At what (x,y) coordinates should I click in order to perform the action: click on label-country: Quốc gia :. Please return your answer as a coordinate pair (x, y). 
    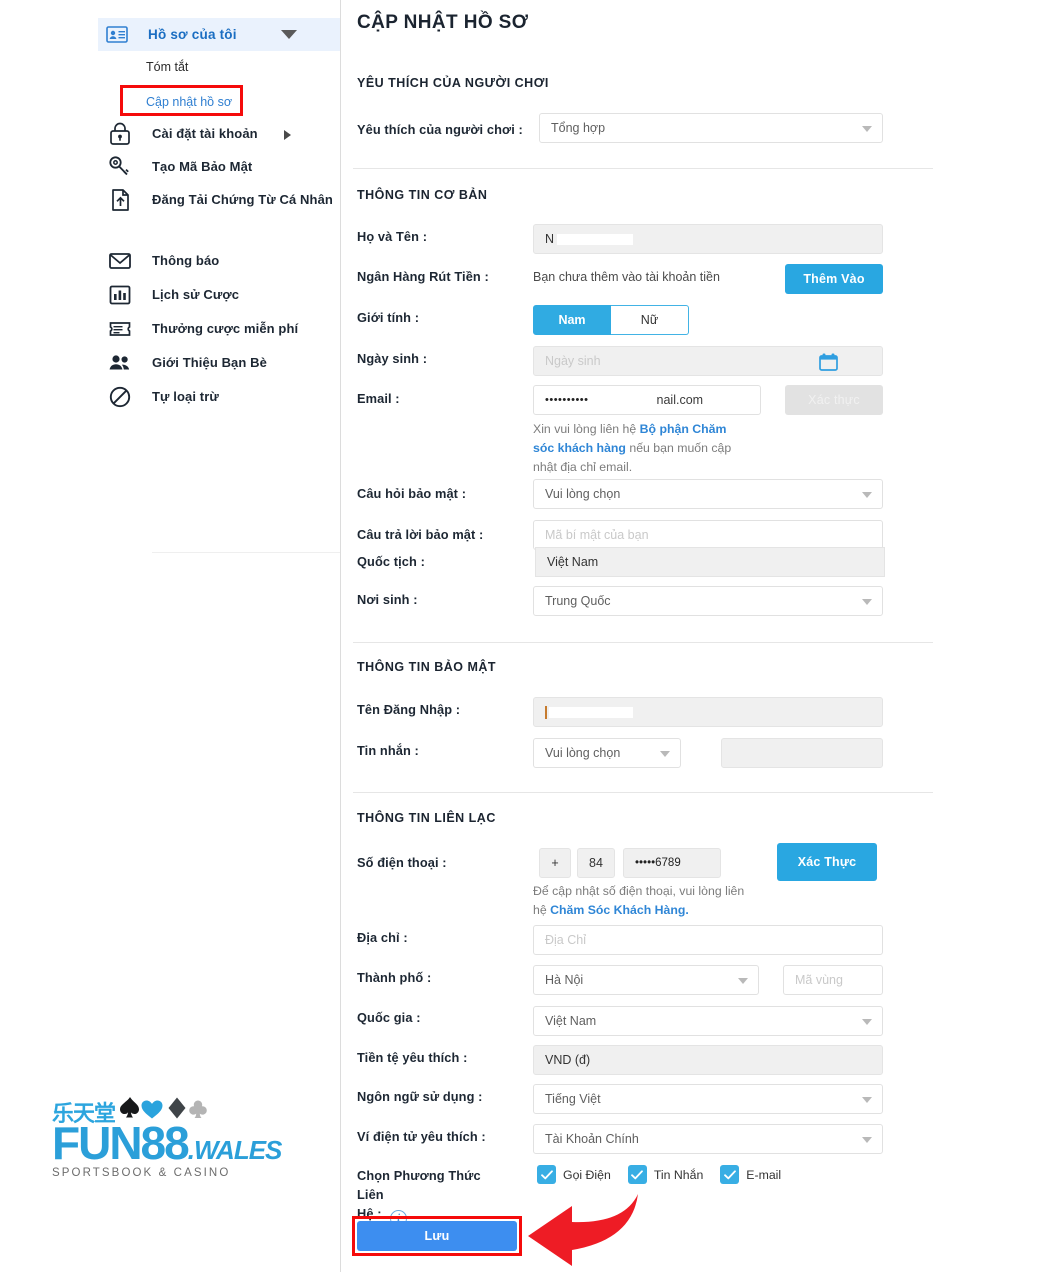
    Looking at the image, I should click on (389, 1017).